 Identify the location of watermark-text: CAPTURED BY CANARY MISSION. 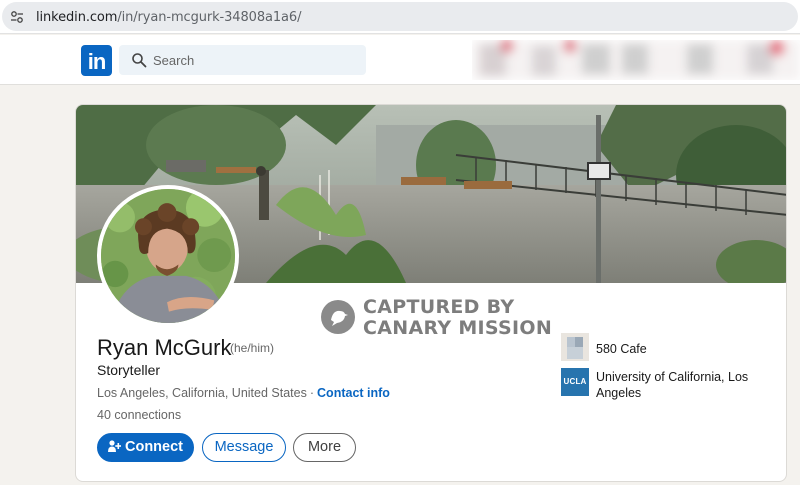
(457, 318).